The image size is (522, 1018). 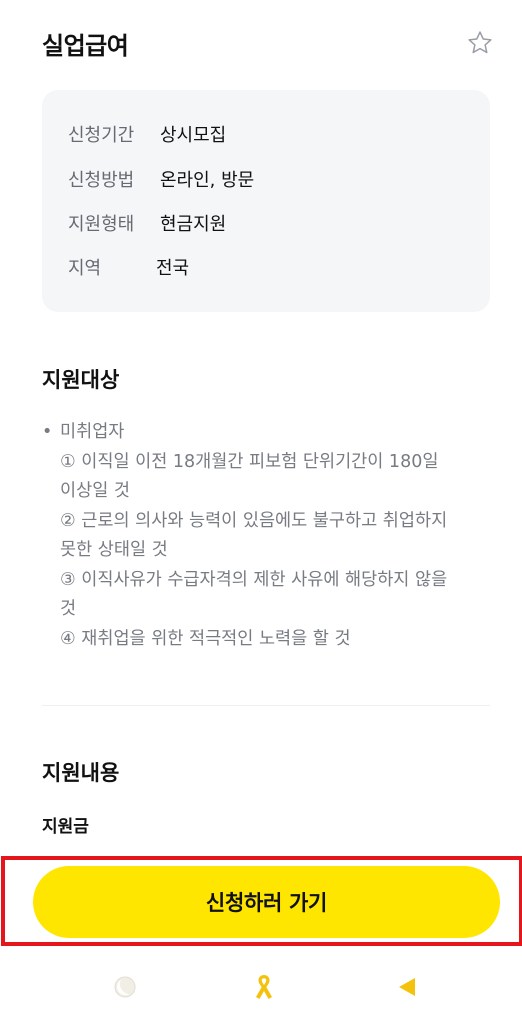 What do you see at coordinates (128, 267) in the screenshot?
I see `info-row-region: 지역 전국` at bounding box center [128, 267].